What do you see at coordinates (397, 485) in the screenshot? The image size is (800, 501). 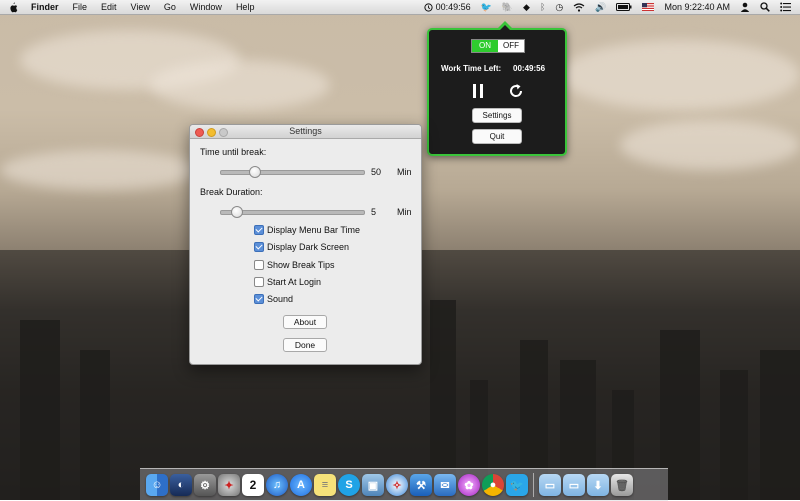 I see `safari-icon: ✧` at bounding box center [397, 485].